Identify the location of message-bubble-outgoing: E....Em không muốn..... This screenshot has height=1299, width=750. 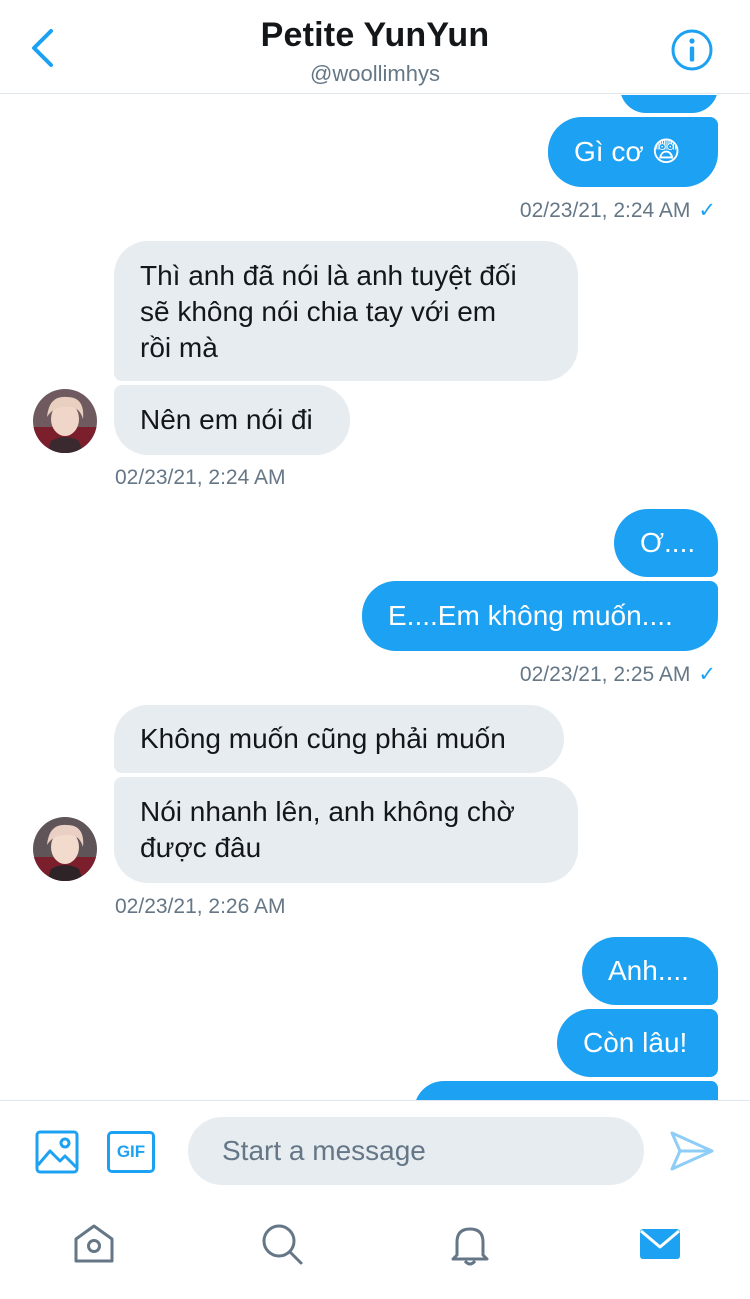
(540, 616).